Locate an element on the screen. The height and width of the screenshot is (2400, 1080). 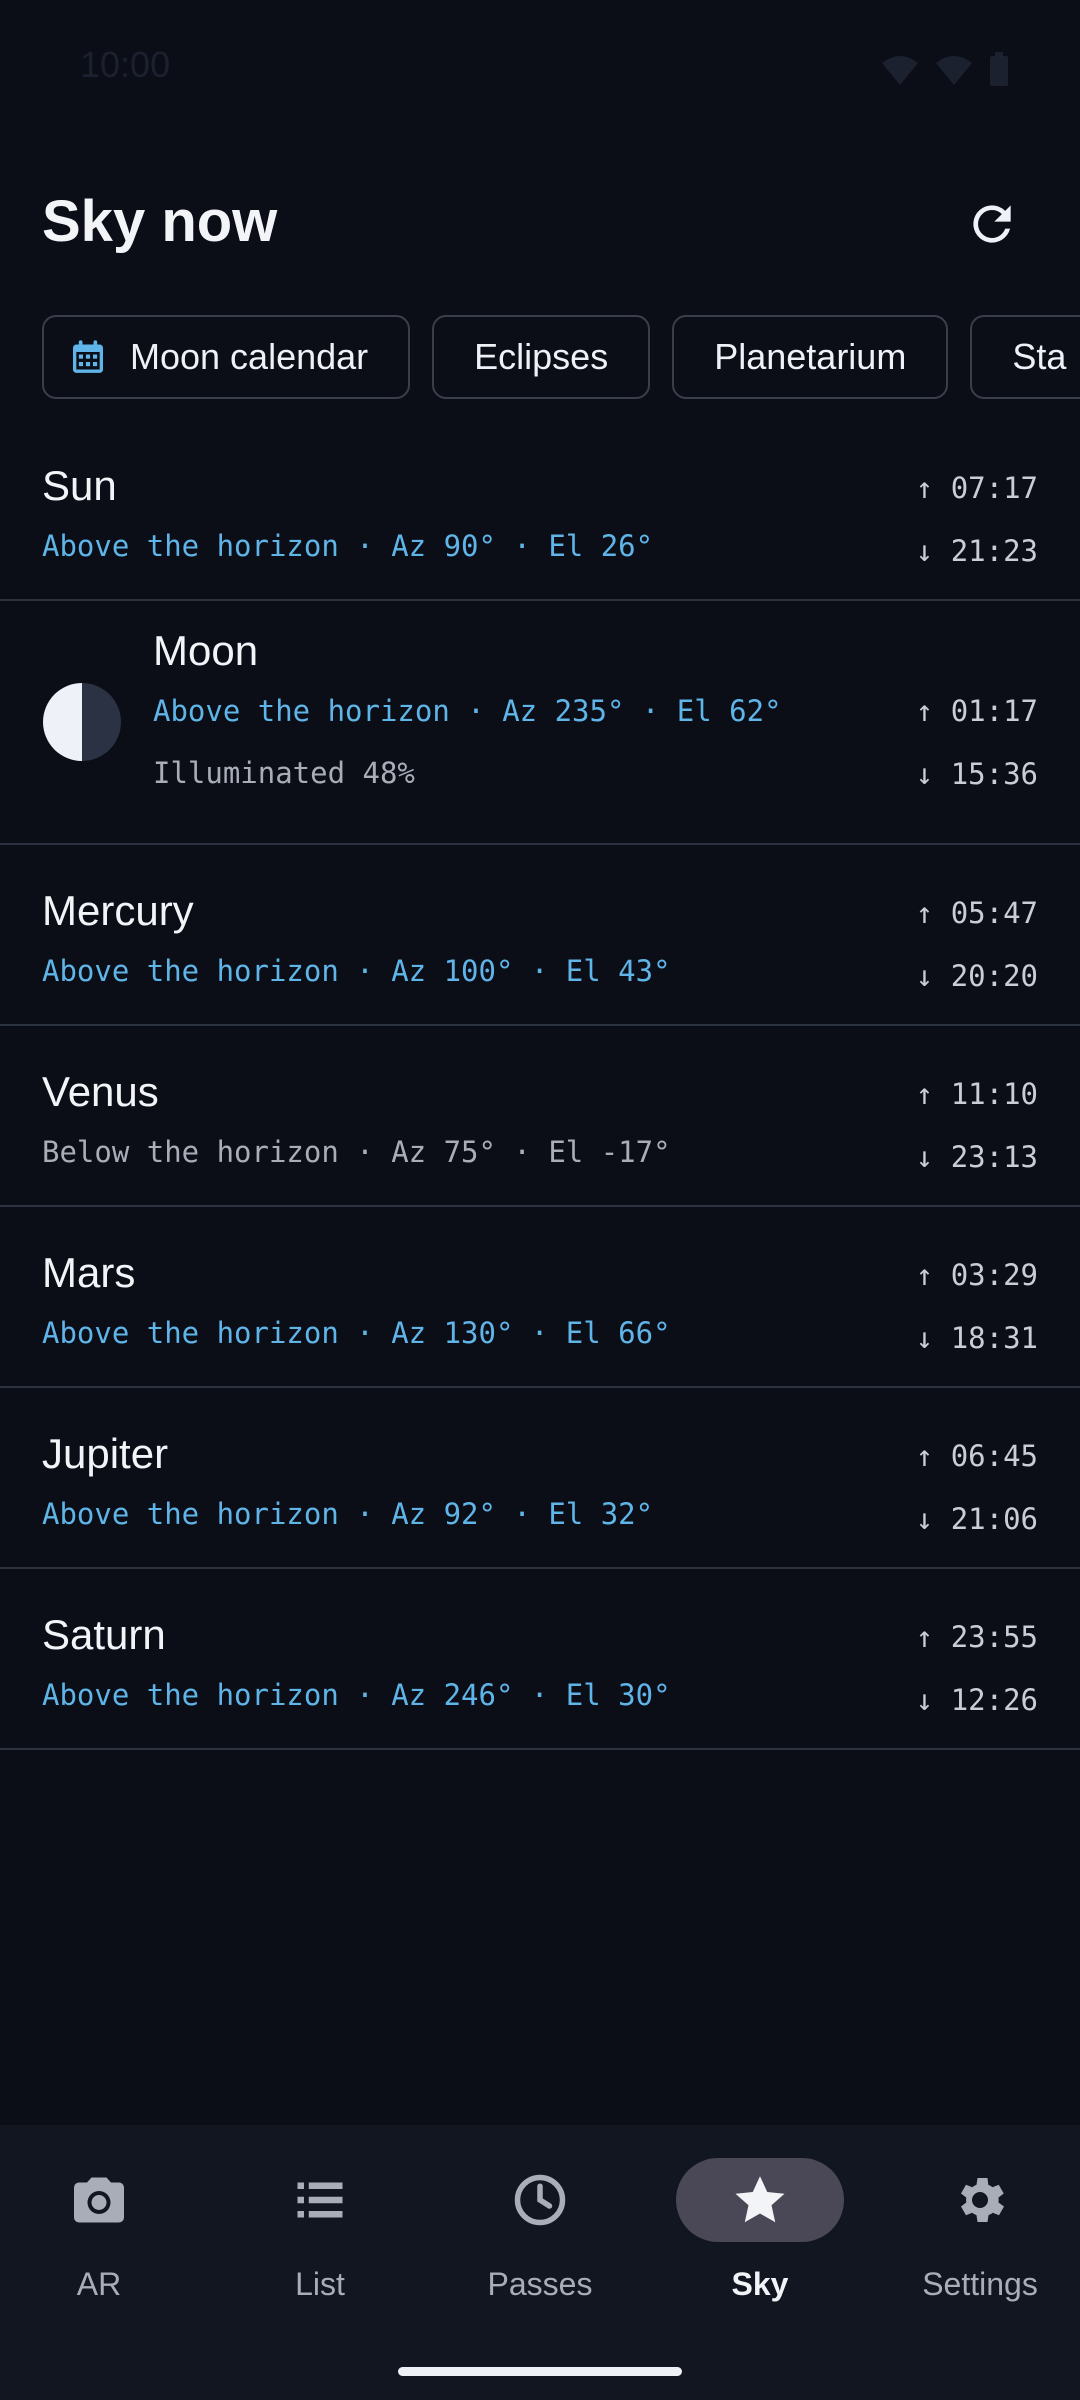
rise-set-times: ↑ 05:47 ↓ 20:20 is located at coordinates (977, 958).